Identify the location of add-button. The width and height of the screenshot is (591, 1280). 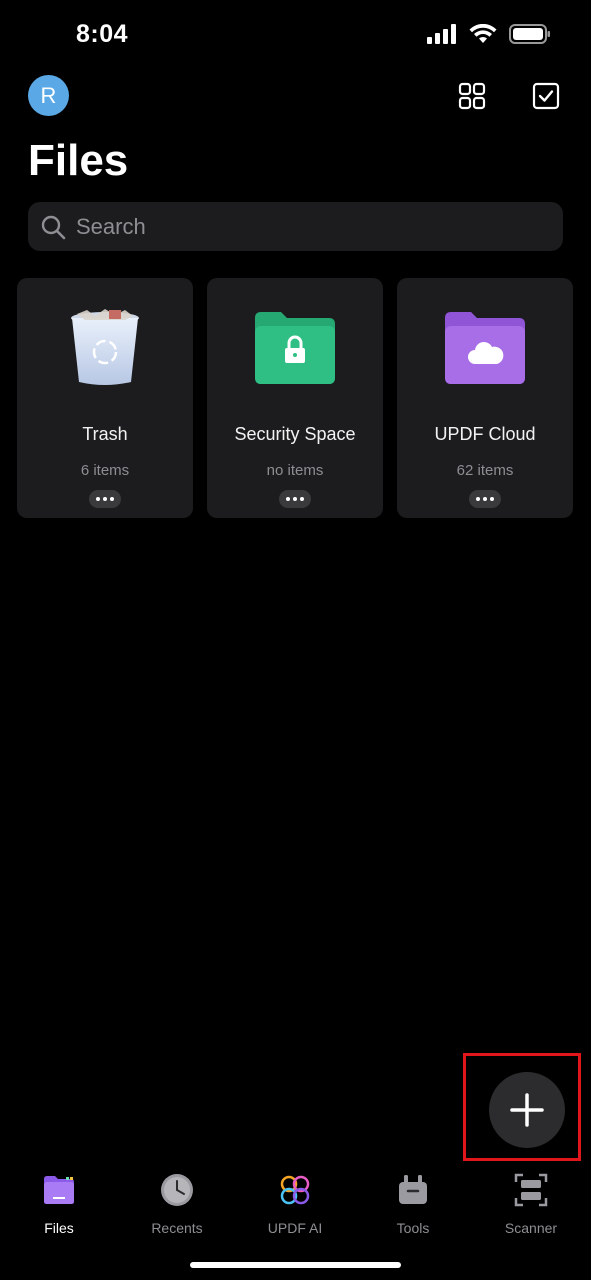
(527, 1110).